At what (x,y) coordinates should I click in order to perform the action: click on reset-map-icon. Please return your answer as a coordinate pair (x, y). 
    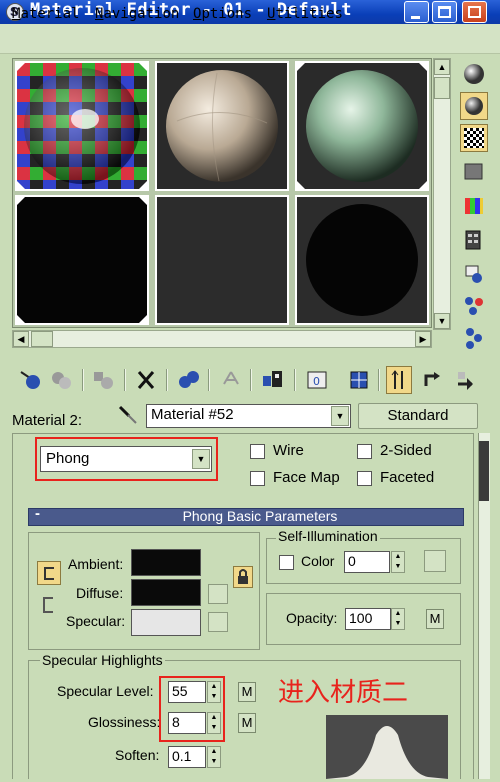
    Looking at the image, I should click on (147, 380).